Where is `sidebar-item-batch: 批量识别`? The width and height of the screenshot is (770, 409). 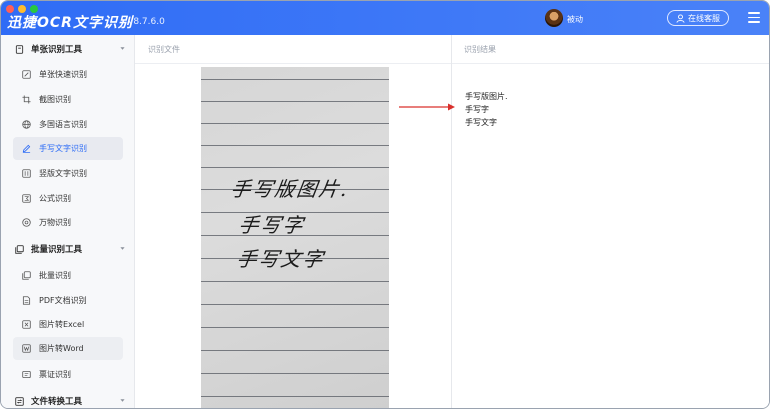 sidebar-item-batch: 批量识别 is located at coordinates (68, 275).